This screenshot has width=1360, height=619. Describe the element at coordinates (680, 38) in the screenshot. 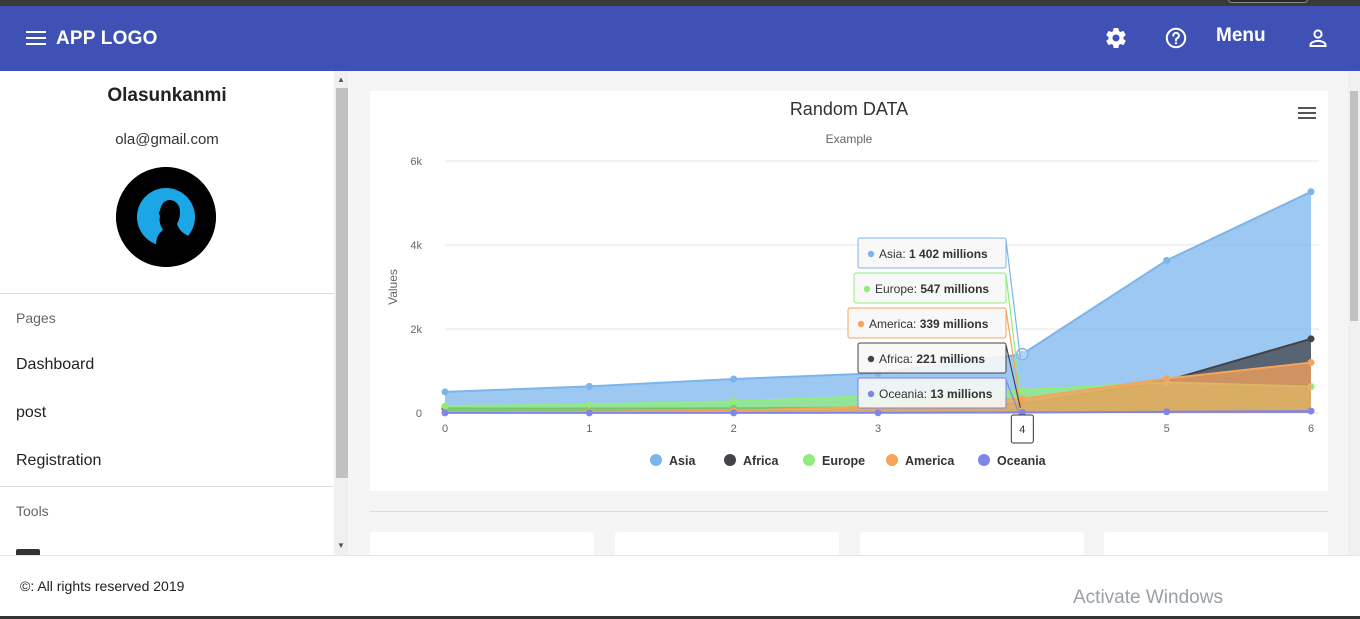

I see `app-bar: APP LOGO Menu` at that location.